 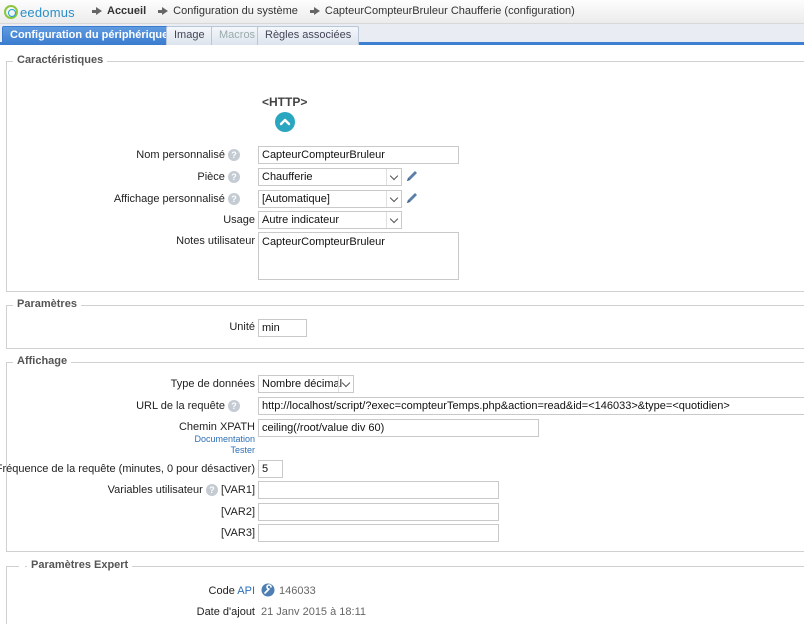 I want to click on tester-link: Tester, so click(x=242, y=450).